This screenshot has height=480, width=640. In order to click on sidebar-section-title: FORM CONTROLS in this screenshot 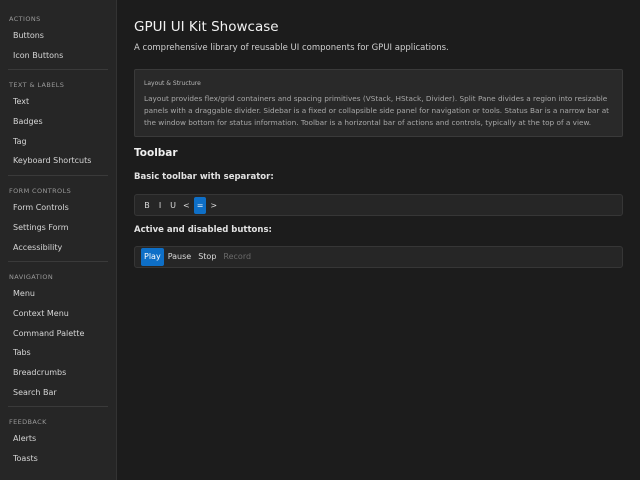, I will do `click(40, 191)`.